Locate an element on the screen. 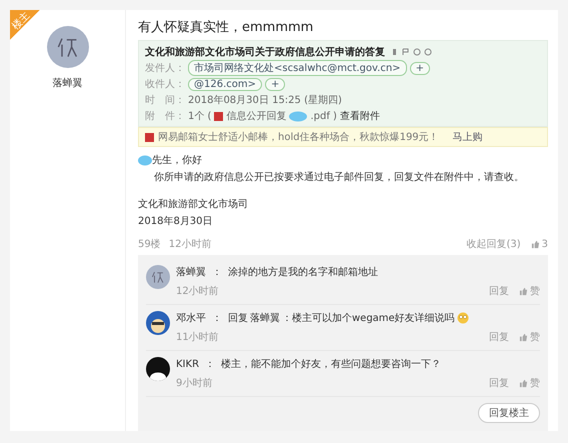 The width and height of the screenshot is (568, 443). attachment-extension: .pdf ) is located at coordinates (323, 116).